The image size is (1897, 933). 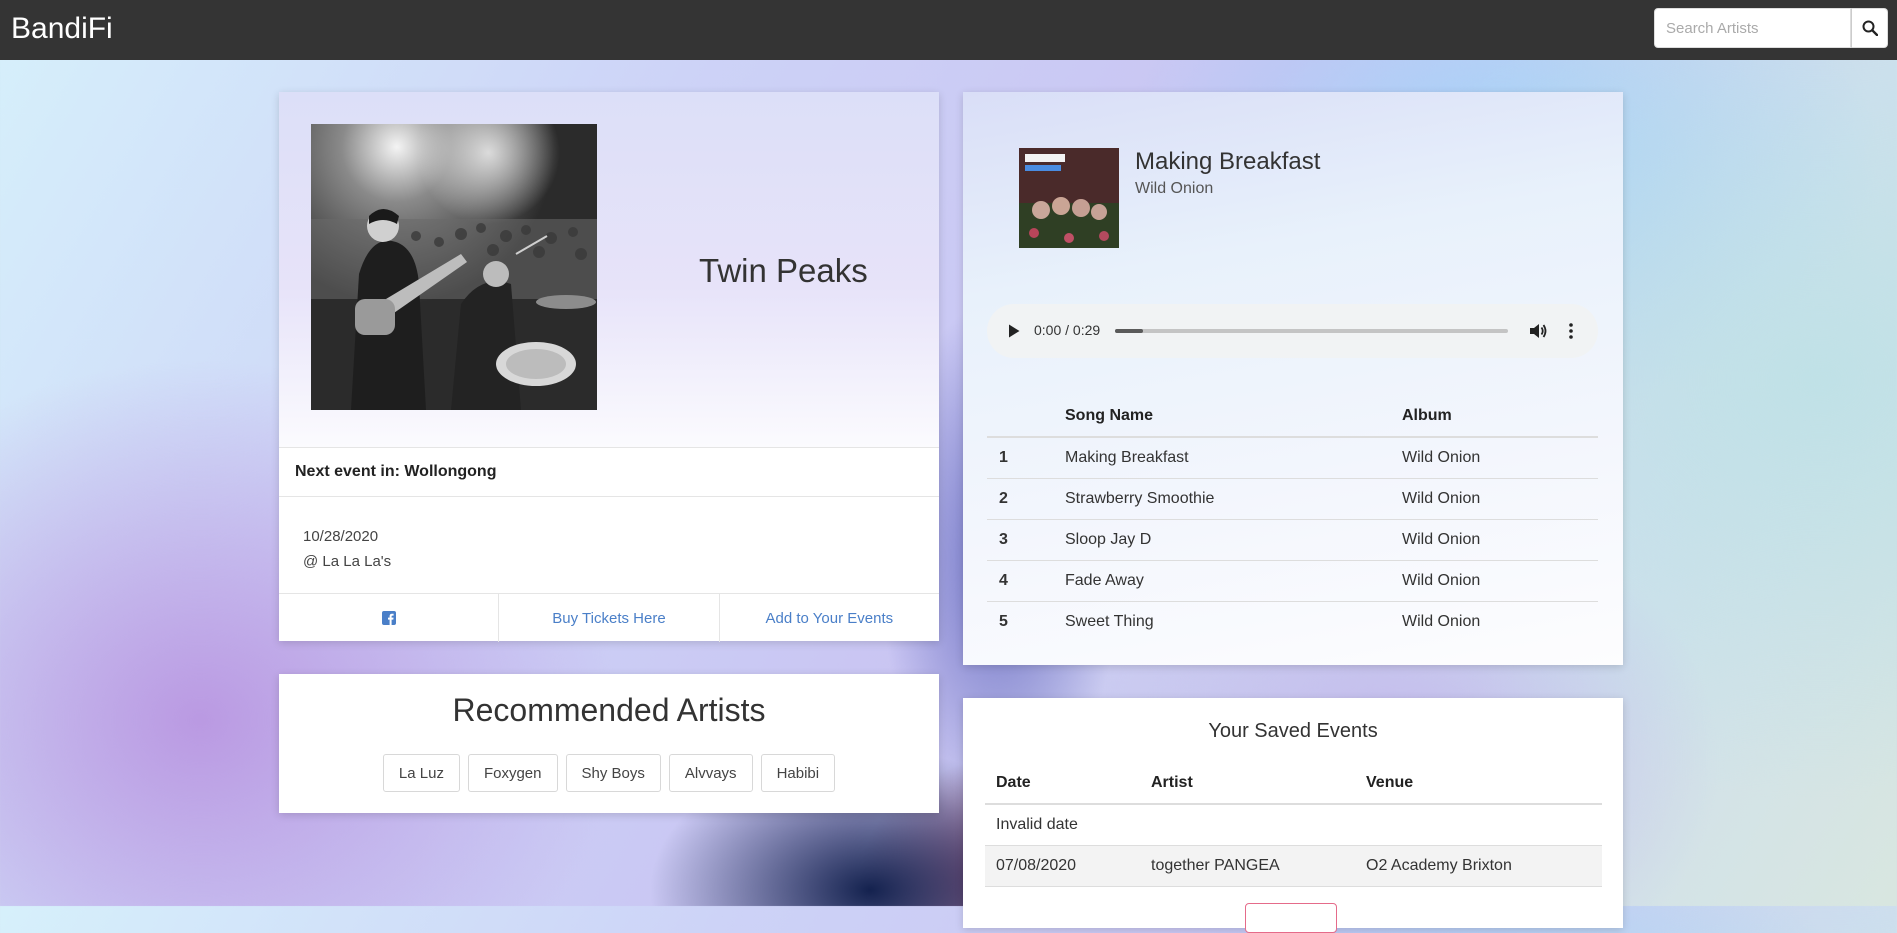 I want to click on track-name: Sweet Thing, so click(x=1109, y=621).